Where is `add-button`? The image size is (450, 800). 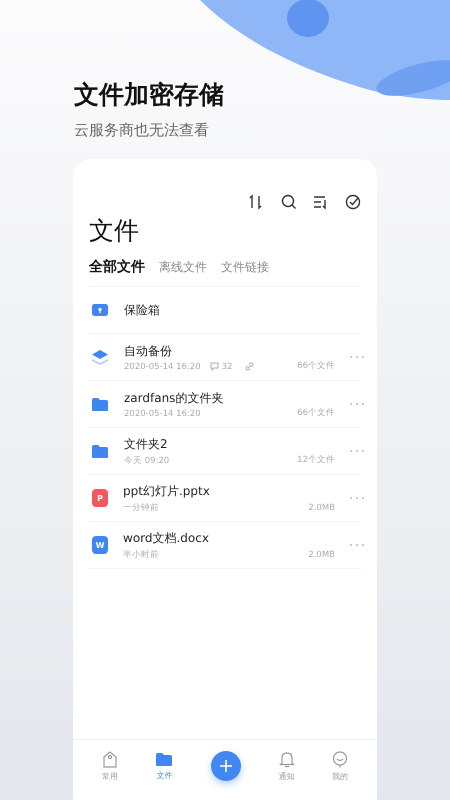
add-button is located at coordinates (225, 766).